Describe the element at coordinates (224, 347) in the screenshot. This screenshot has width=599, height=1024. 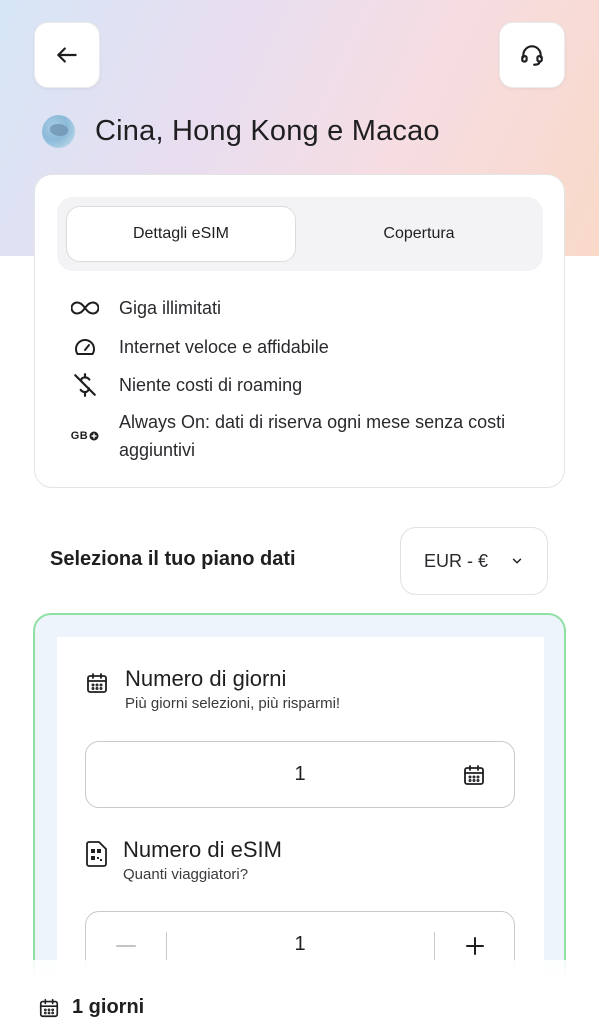
I see `feature-text: Internet veloce e affidabile` at that location.